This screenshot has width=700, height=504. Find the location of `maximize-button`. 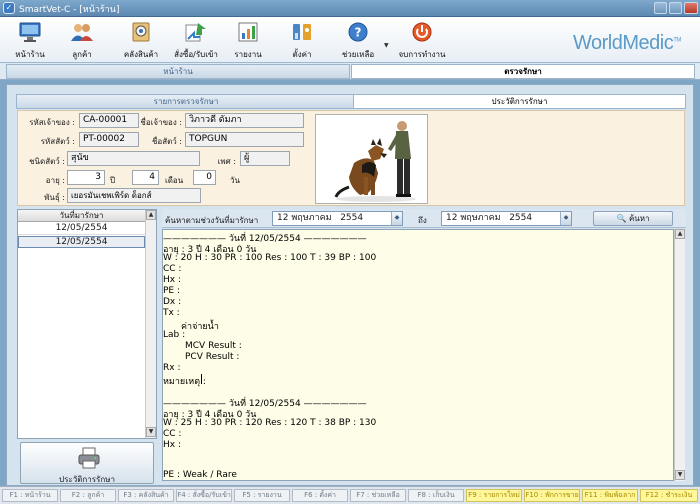

maximize-button is located at coordinates (675, 8).